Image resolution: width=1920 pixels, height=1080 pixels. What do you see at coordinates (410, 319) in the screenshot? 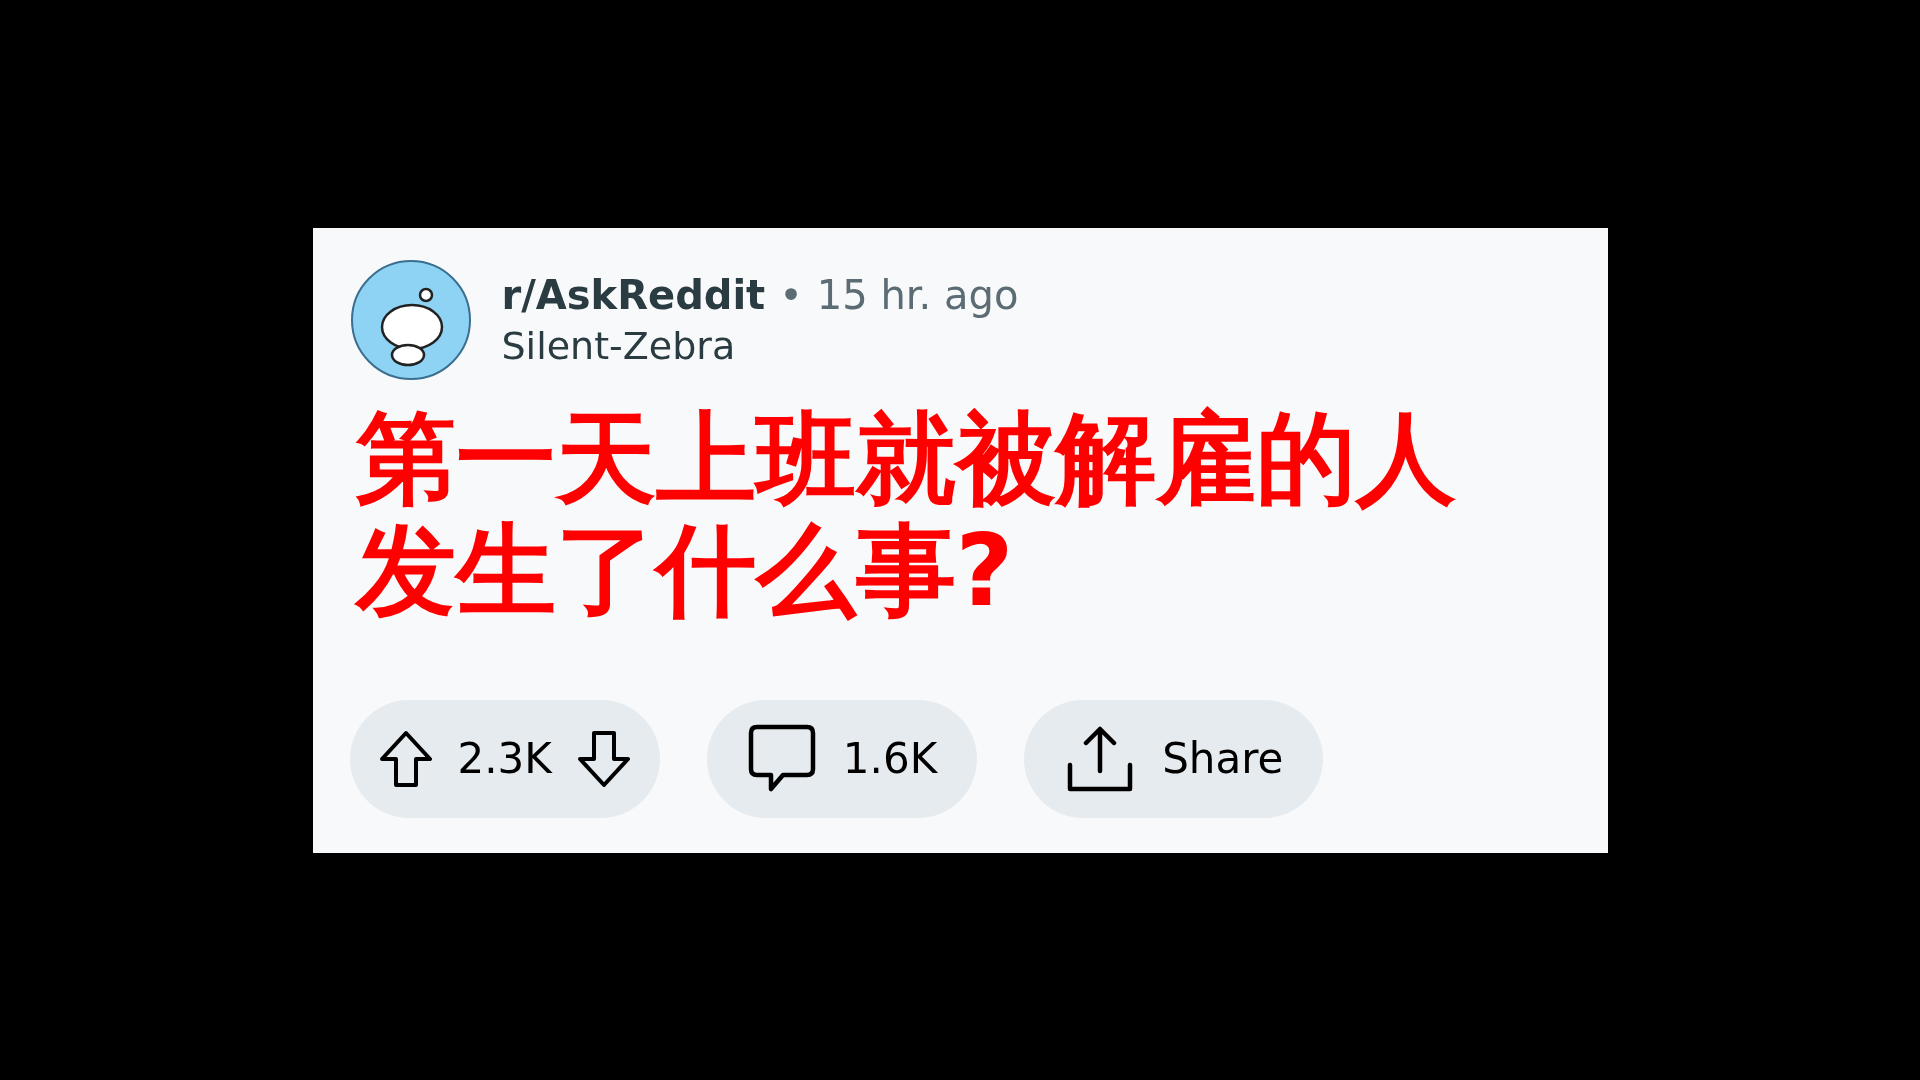
I see `avatar-icon` at bounding box center [410, 319].